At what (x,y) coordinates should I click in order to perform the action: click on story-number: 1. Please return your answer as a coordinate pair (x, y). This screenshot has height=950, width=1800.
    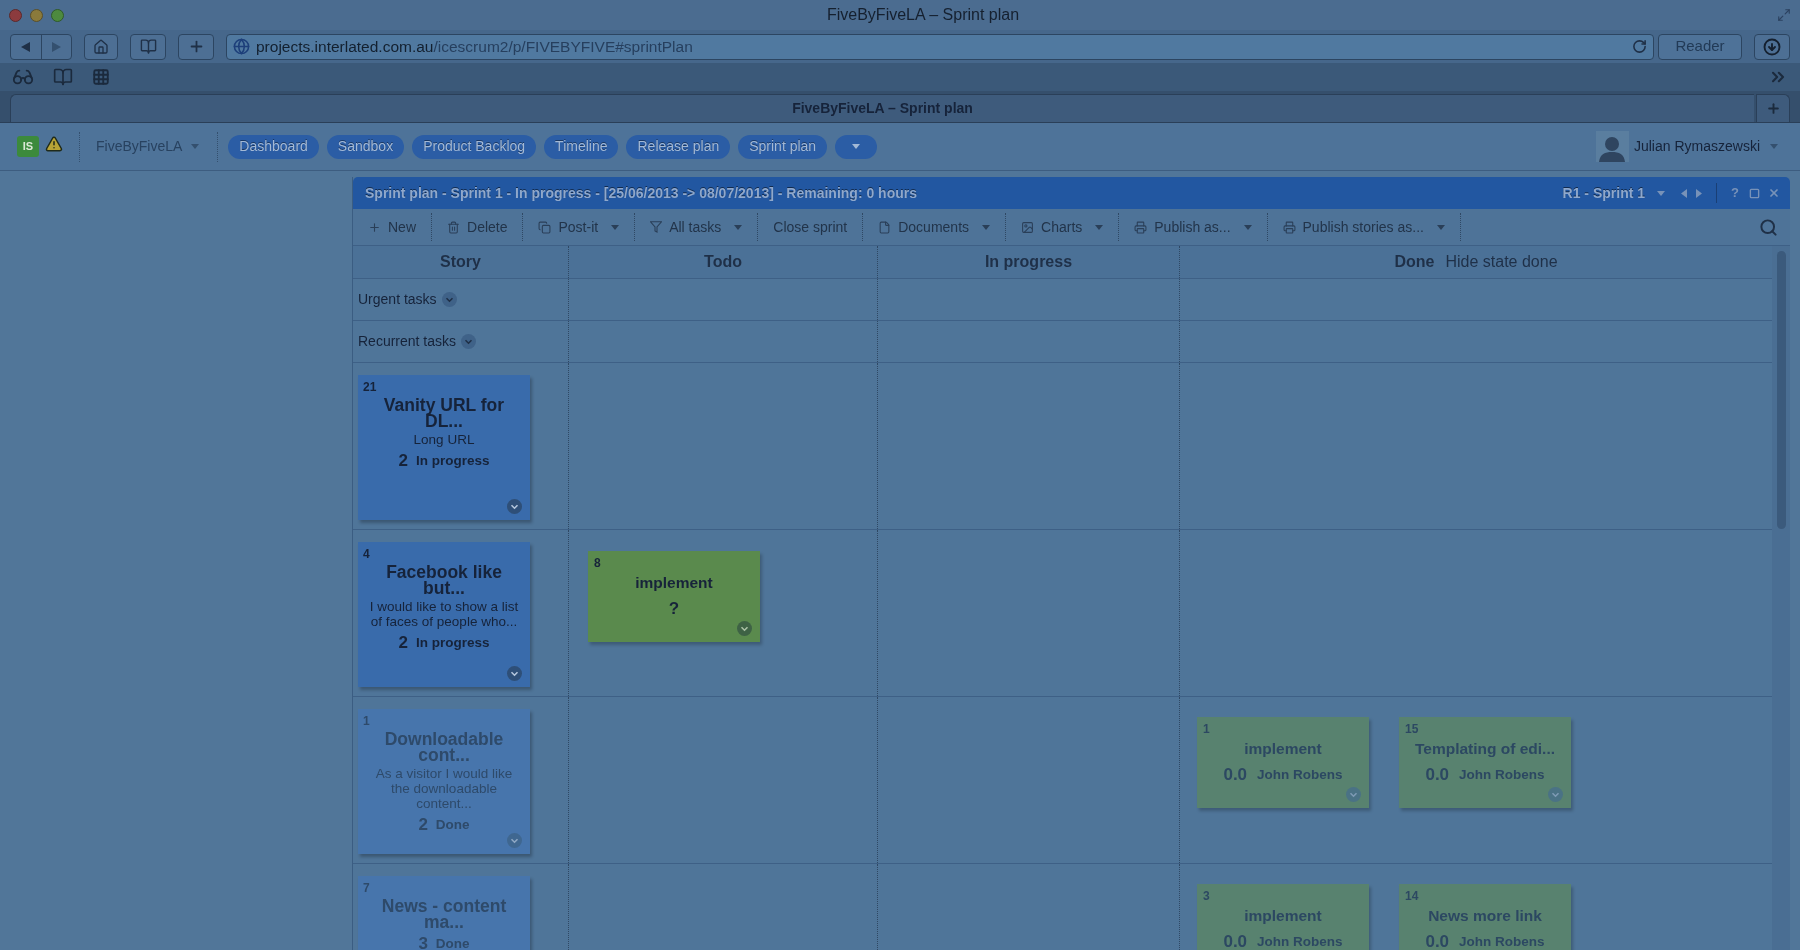
    Looking at the image, I should click on (367, 721).